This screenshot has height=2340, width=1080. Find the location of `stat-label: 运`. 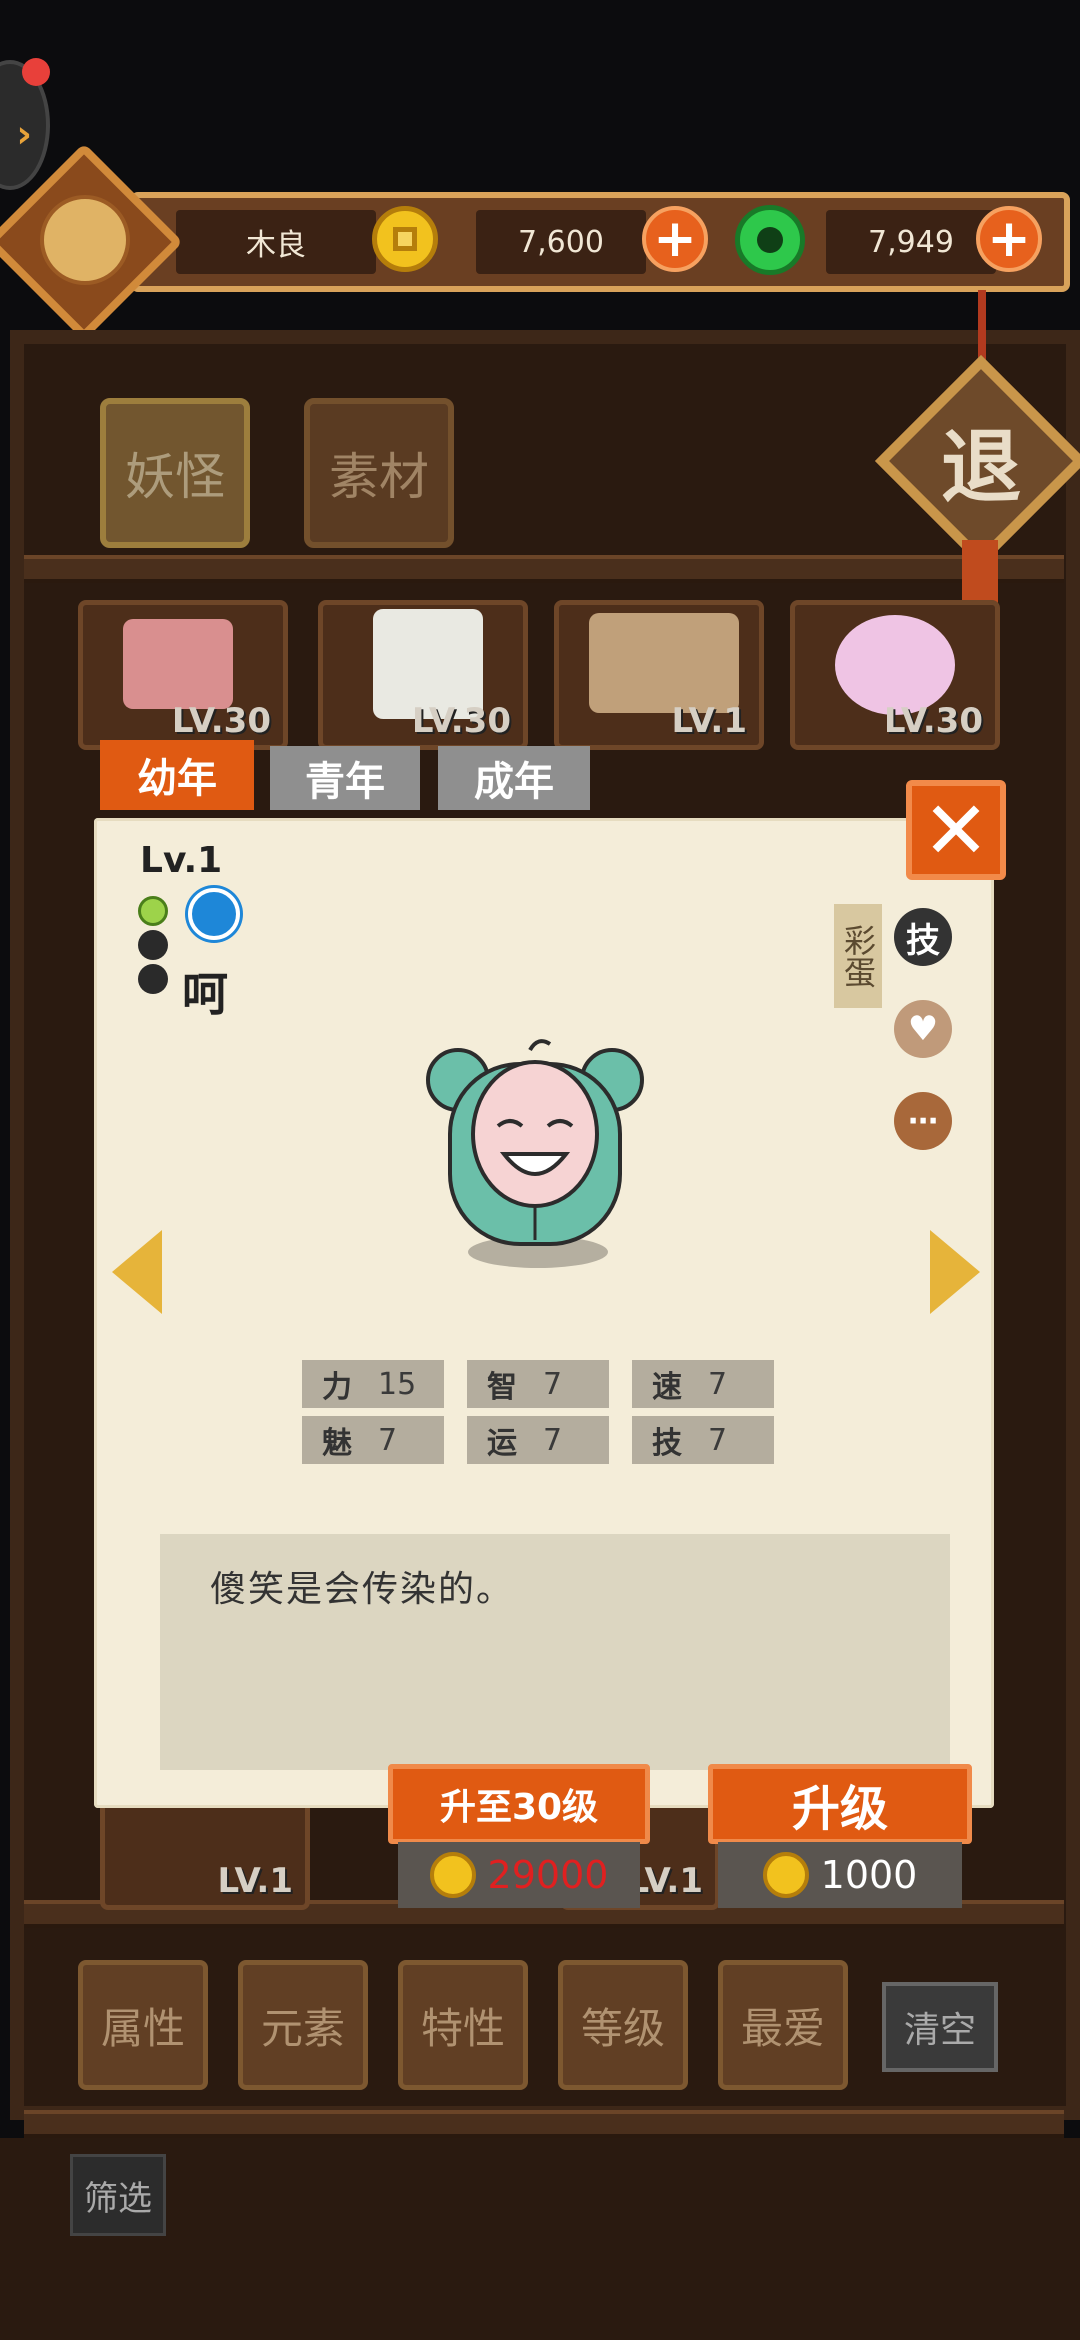

stat-label: 运 is located at coordinates (502, 1443).